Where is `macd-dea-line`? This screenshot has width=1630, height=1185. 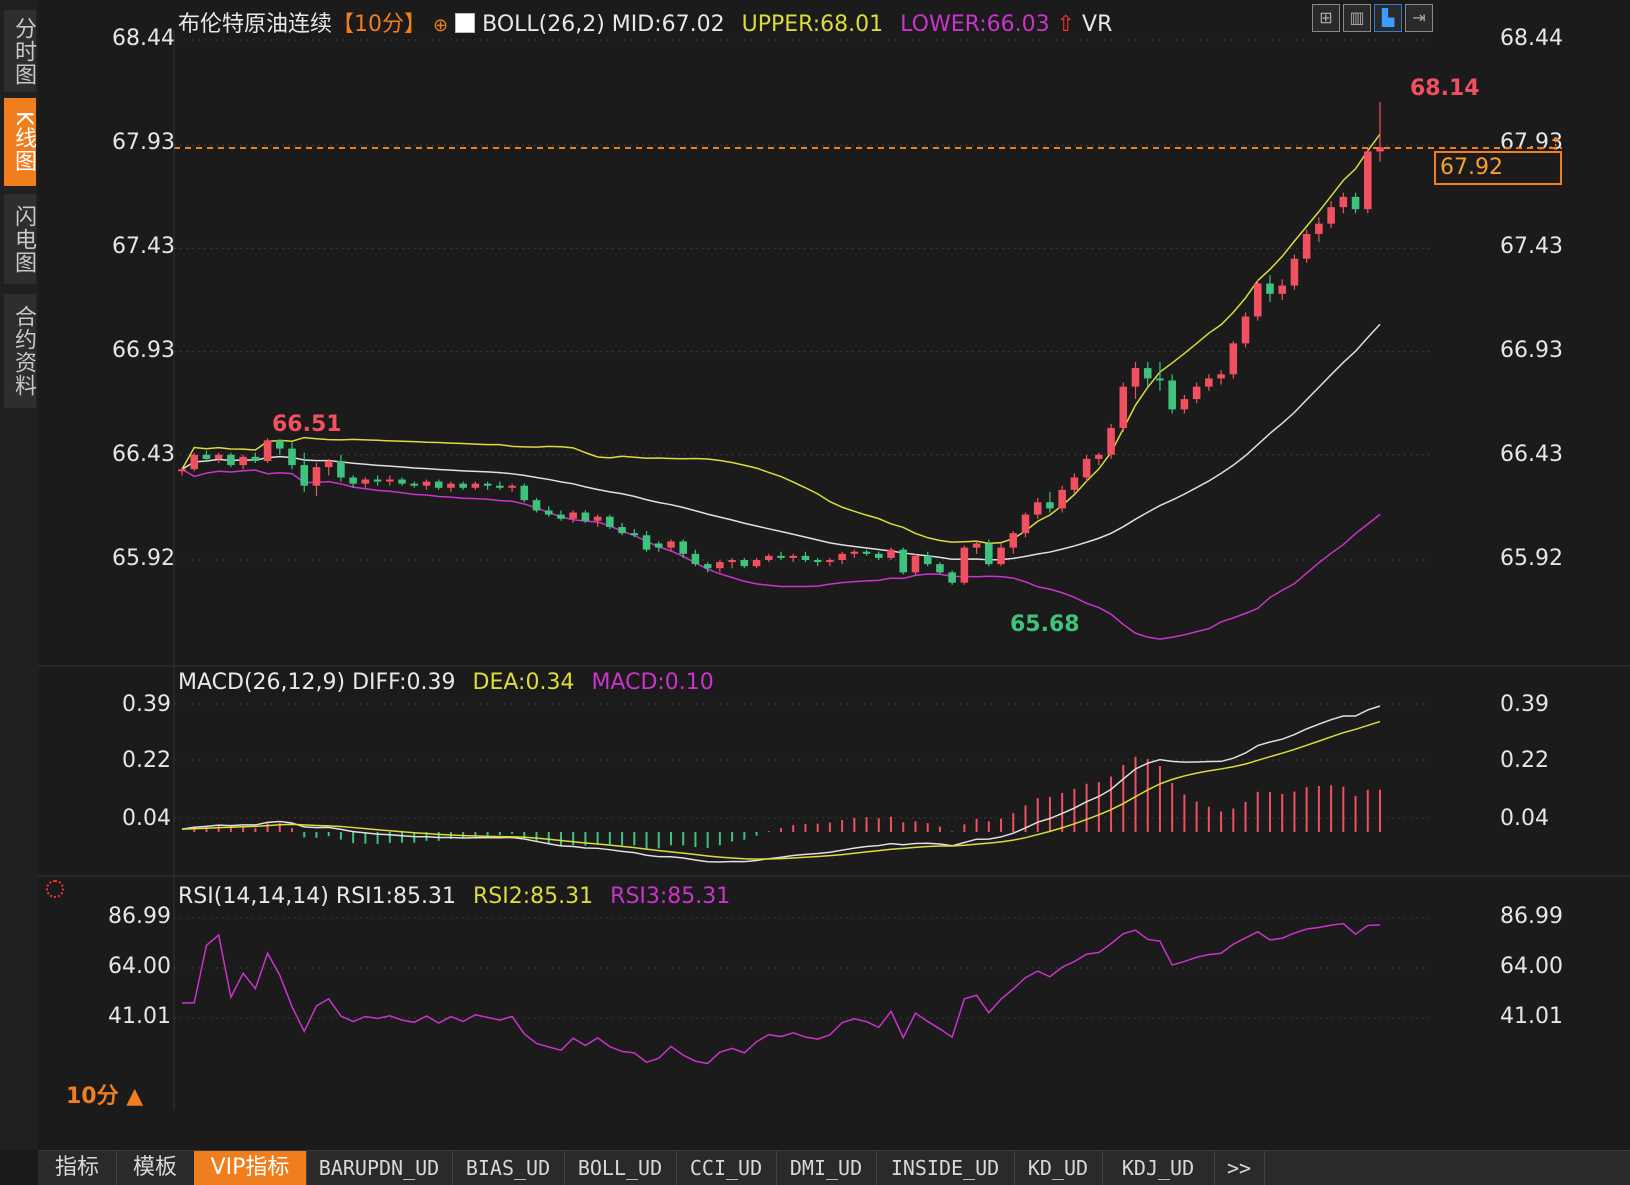
macd-dea-line is located at coordinates (781, 790).